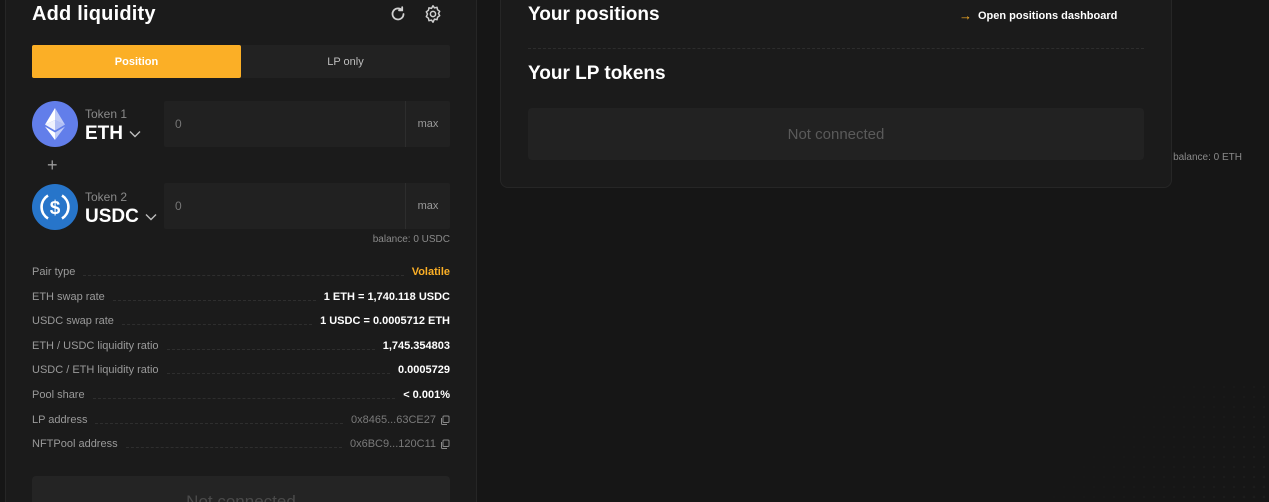 The image size is (1269, 502). Describe the element at coordinates (241, 346) in the screenshot. I see `detail-row-eth-usdc-ratio: ETH / USDC liquidity ratio 1,745.354803` at that location.